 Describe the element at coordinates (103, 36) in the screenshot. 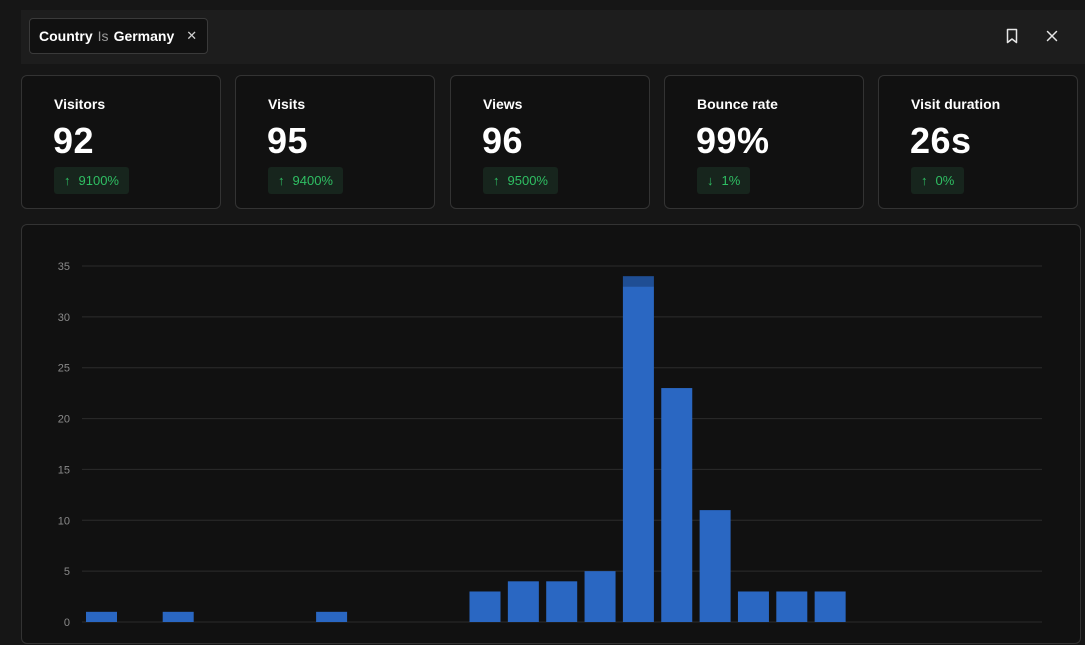

I see `filter-operator: Is` at that location.